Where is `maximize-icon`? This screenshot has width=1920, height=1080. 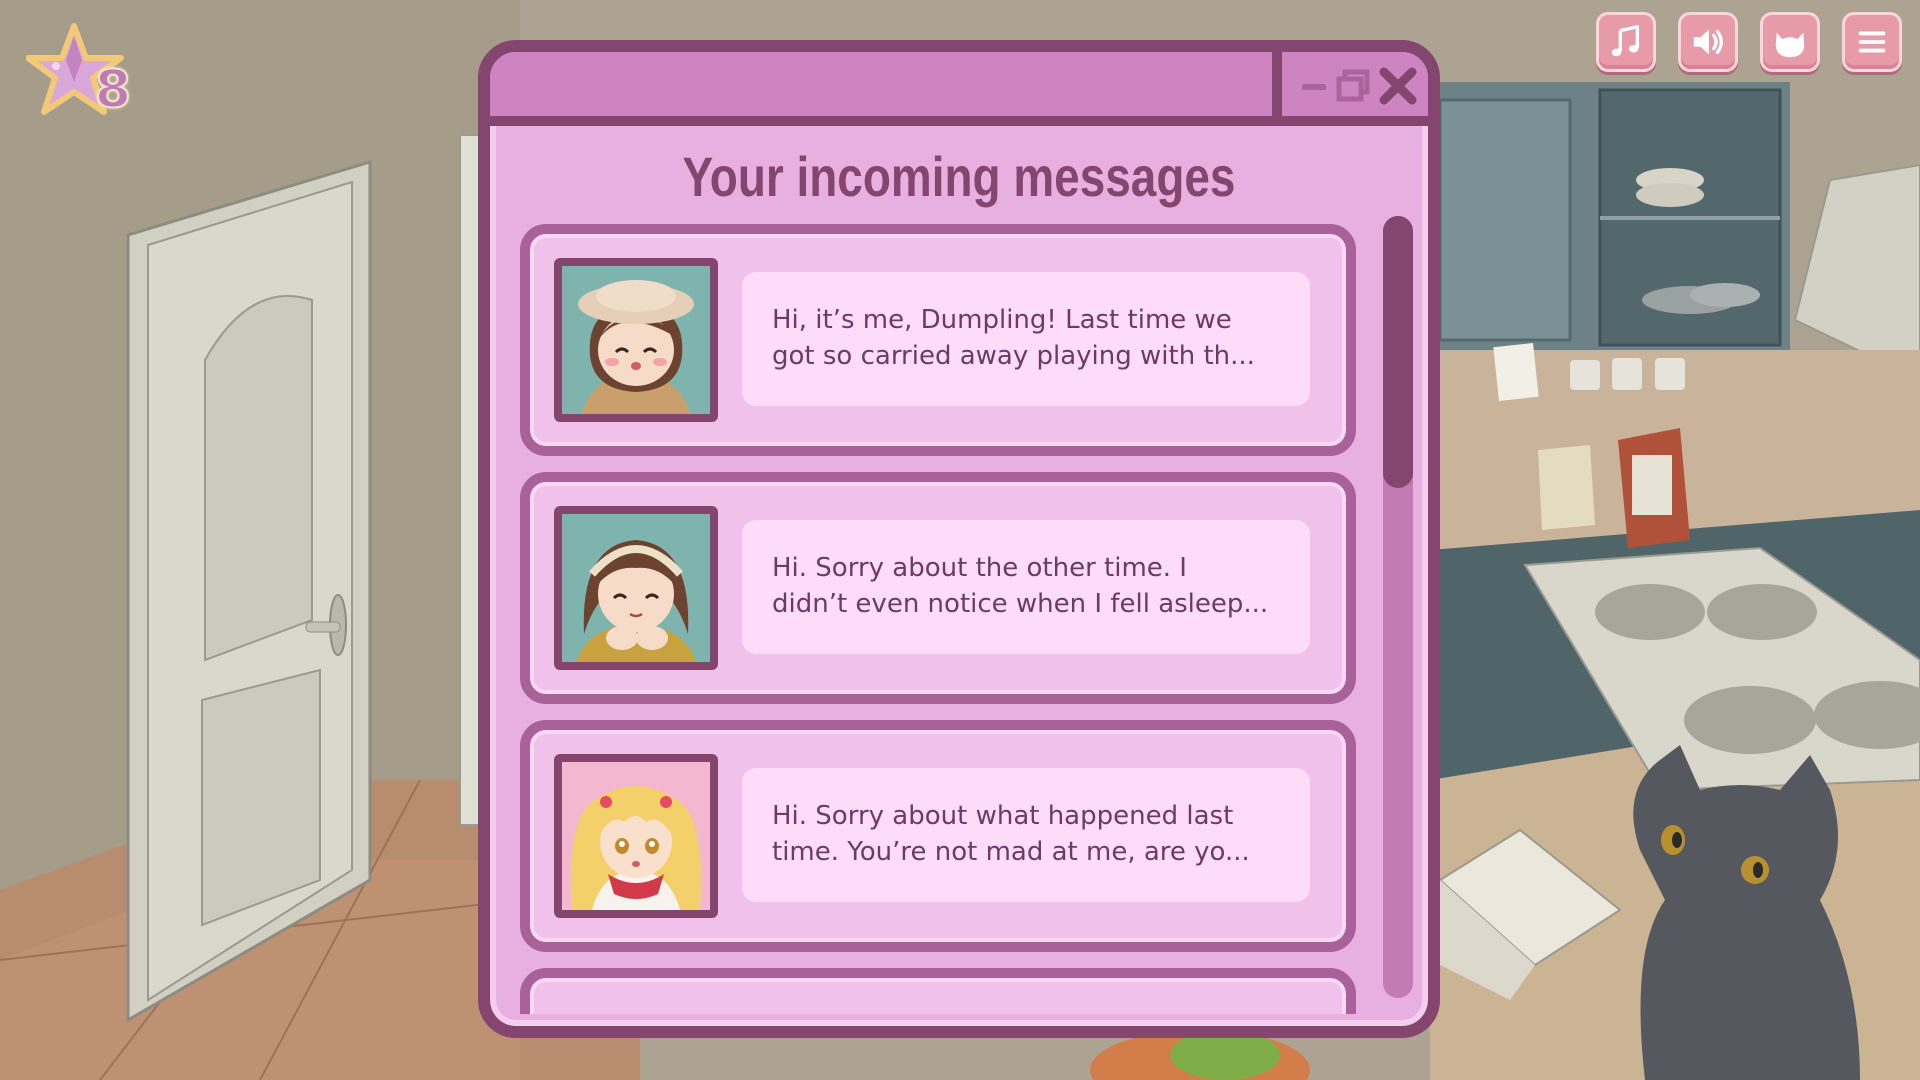
maximize-icon is located at coordinates (1353, 85).